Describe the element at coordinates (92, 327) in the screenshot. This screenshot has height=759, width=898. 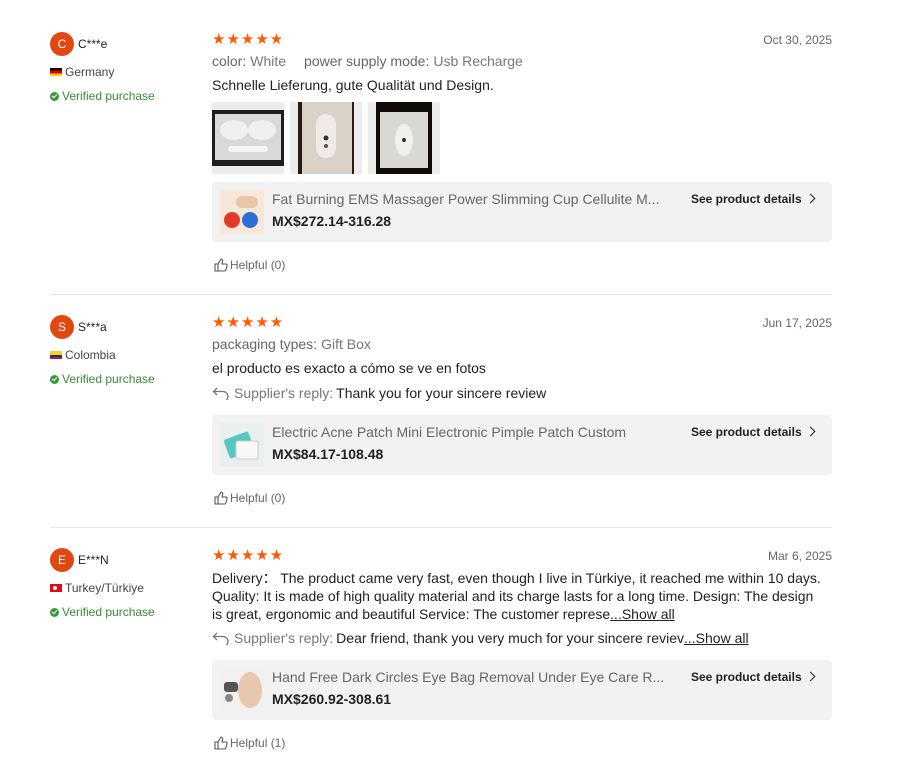
I see `reviewer-name: S***a` at that location.